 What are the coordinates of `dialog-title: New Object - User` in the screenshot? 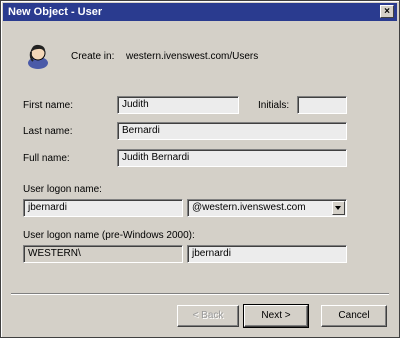 It's located at (55, 12).